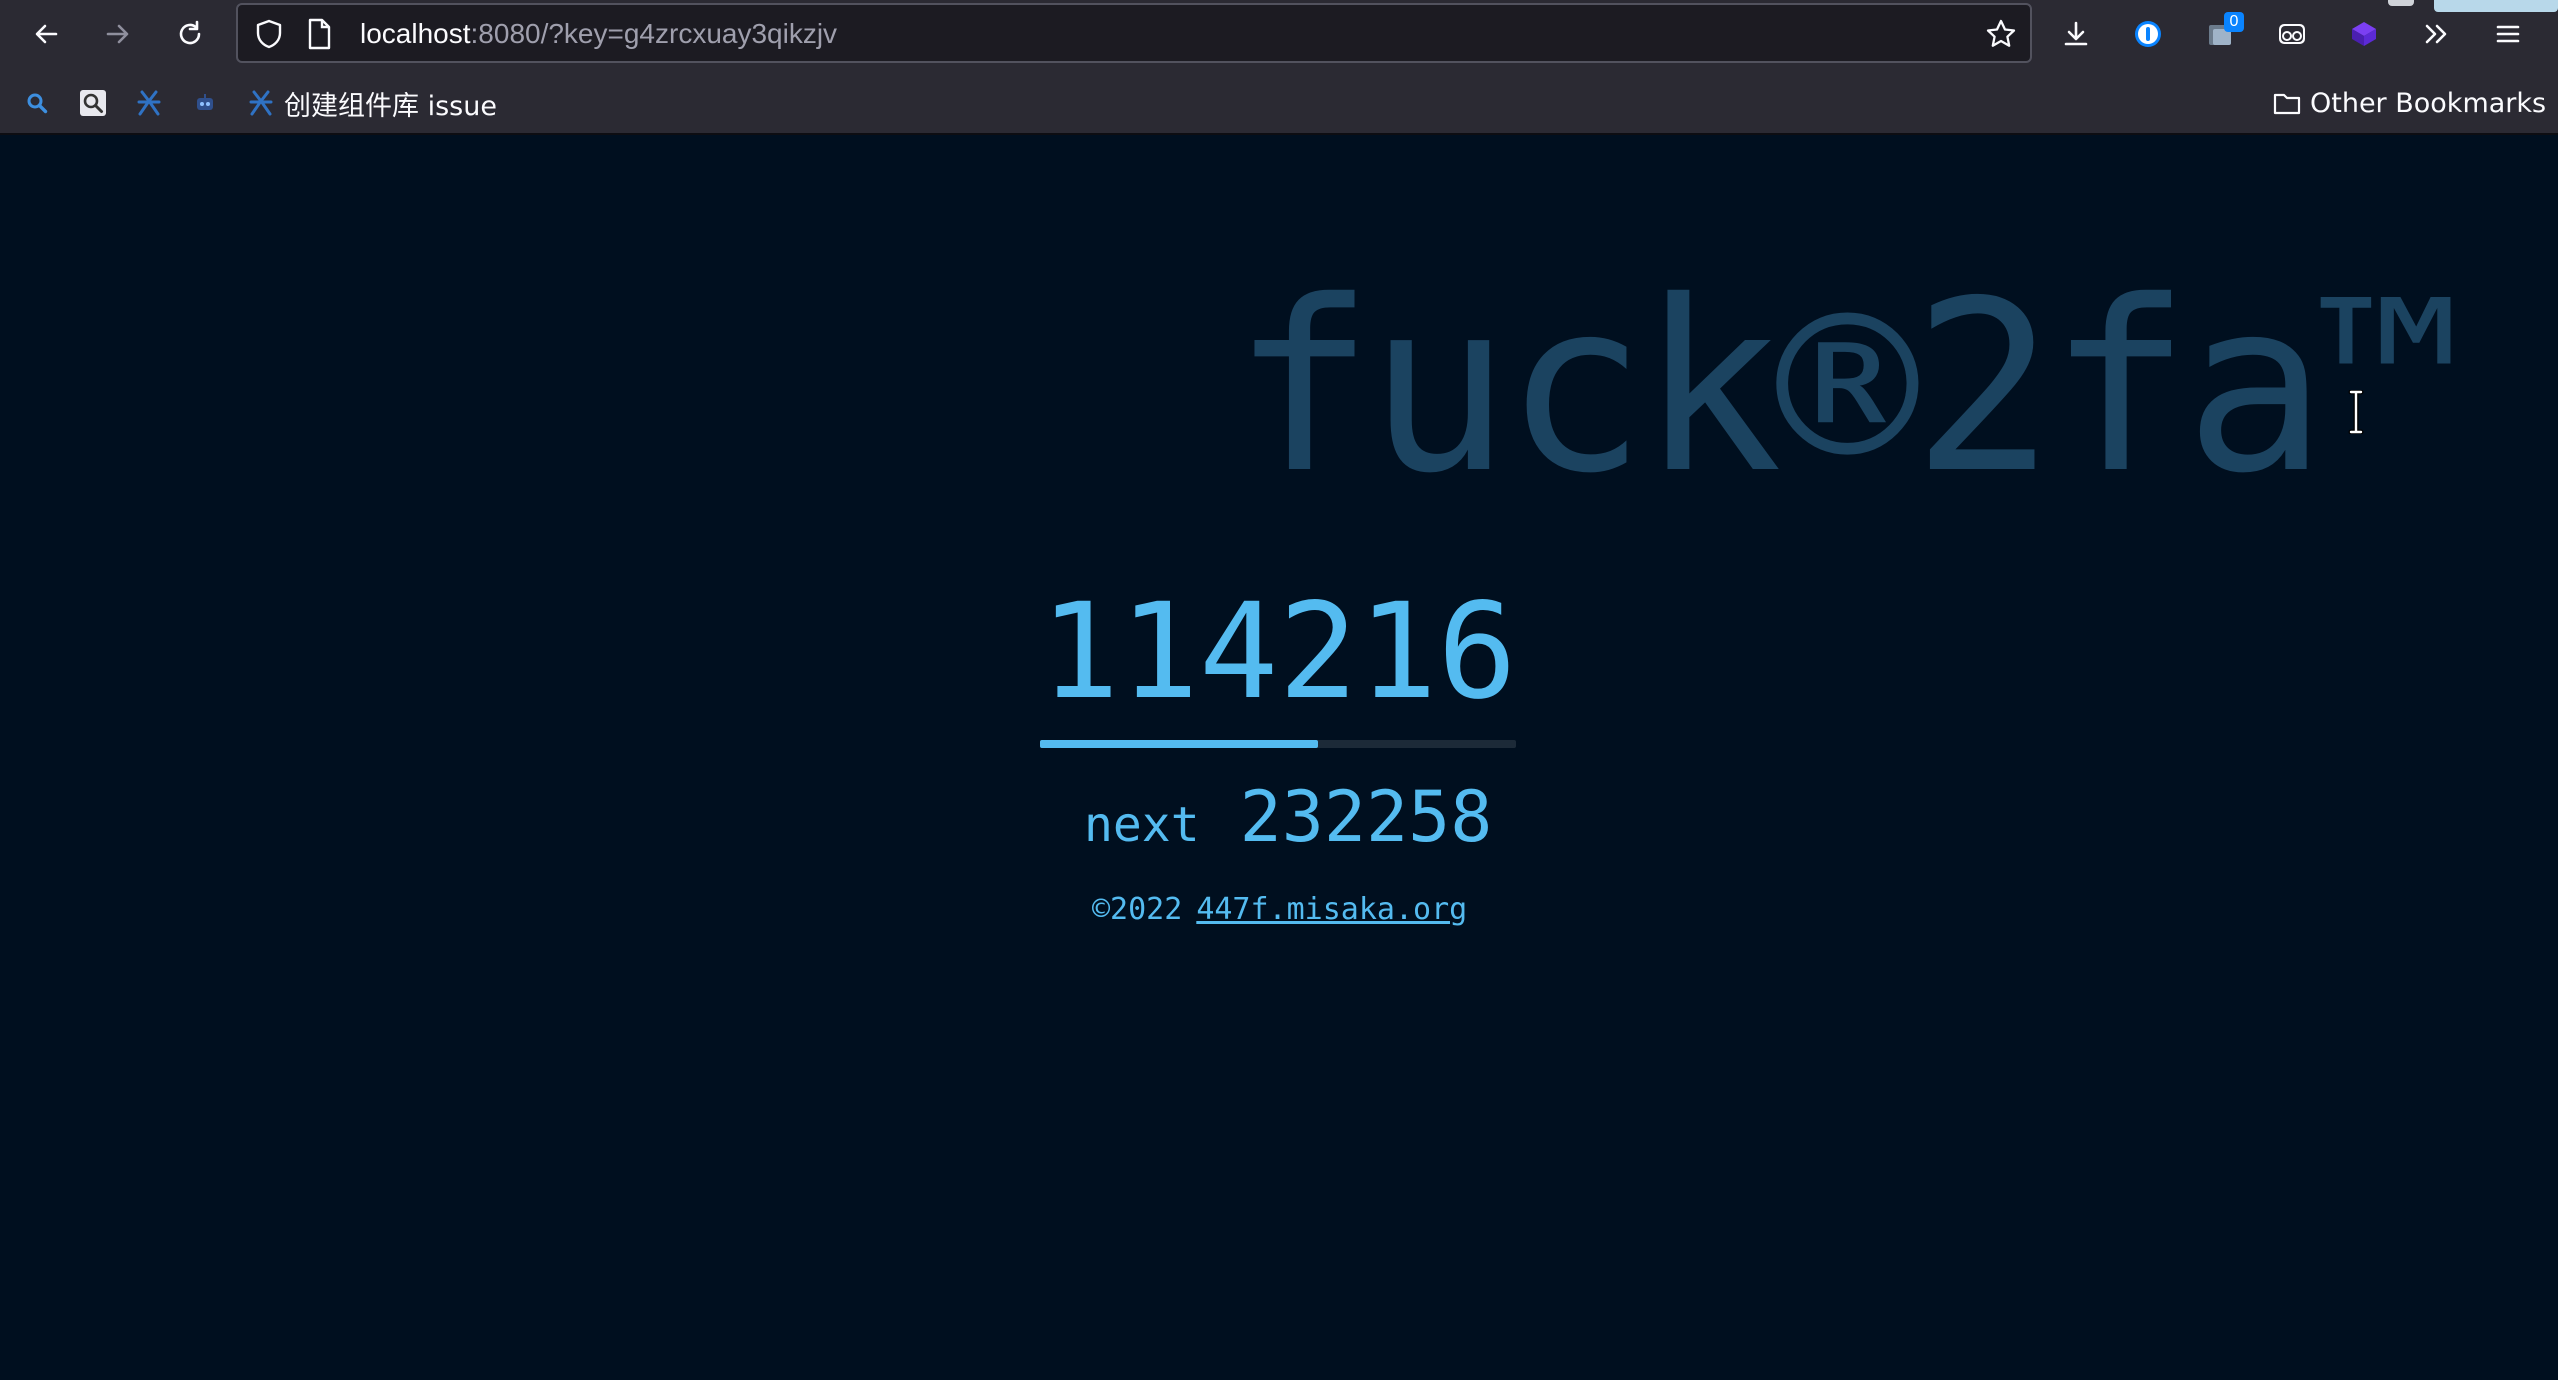  I want to click on forward-arrow-icon, so click(117, 34).